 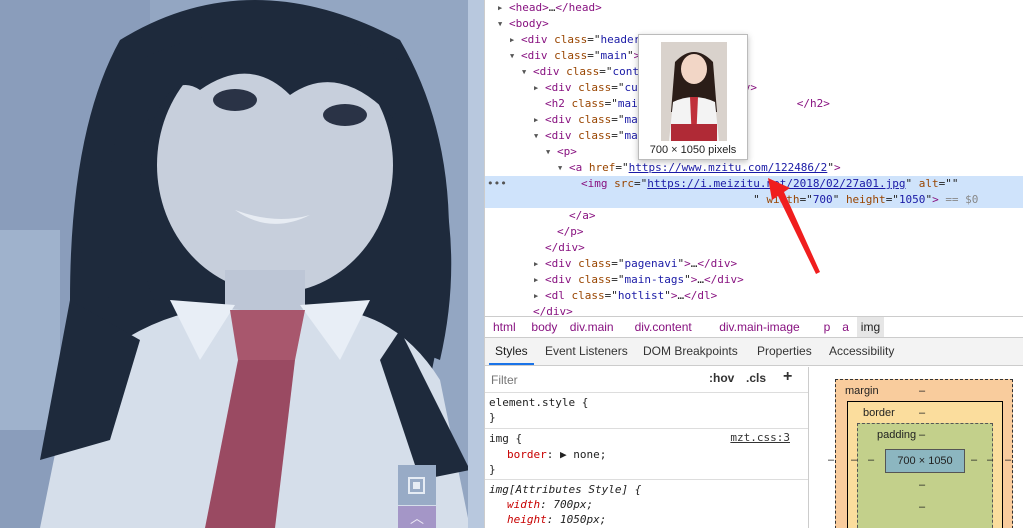 What do you see at coordinates (527, 454) in the screenshot?
I see `border-property: border` at bounding box center [527, 454].